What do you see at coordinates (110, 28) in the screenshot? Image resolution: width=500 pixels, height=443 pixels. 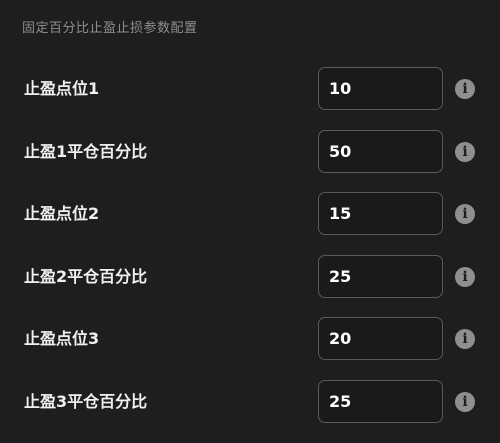 I see `section-title: 固定百分比止盈止损参数配置` at bounding box center [110, 28].